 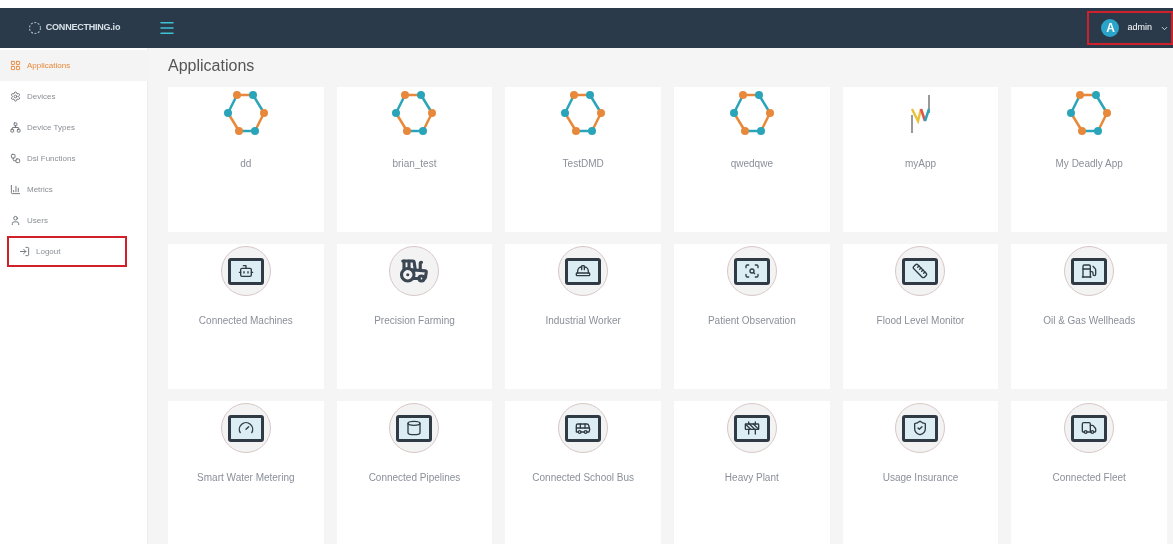 I want to click on app-name: brian_test, so click(x=414, y=164).